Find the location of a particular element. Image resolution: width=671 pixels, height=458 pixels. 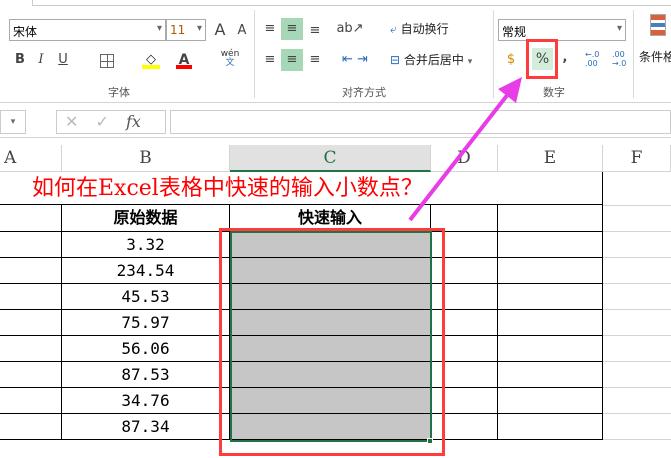

cell-original-value: 56.06 is located at coordinates (146, 349).